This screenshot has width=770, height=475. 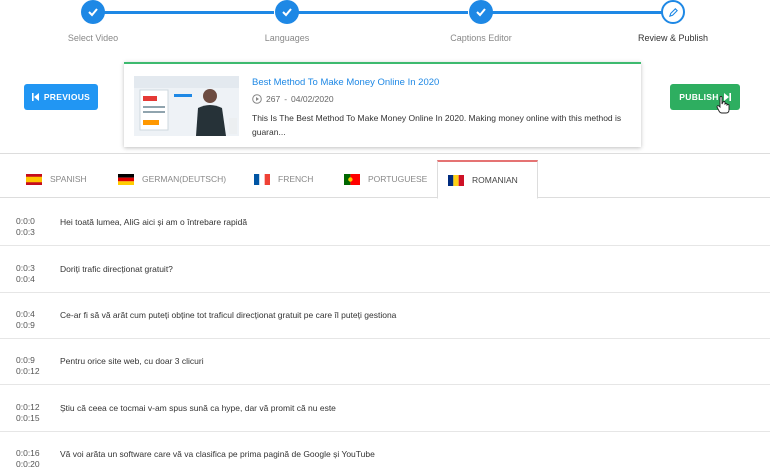 I want to click on caption-end-time: 0:0:4, so click(x=25, y=279).